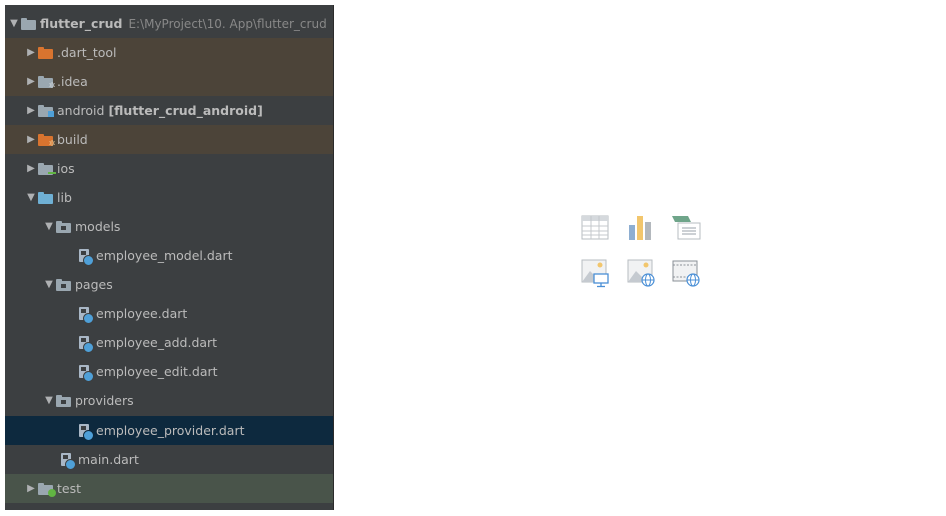 Image resolution: width=946 pixels, height=516 pixels. What do you see at coordinates (69, 488) in the screenshot?
I see `tree-item-label: test` at bounding box center [69, 488].